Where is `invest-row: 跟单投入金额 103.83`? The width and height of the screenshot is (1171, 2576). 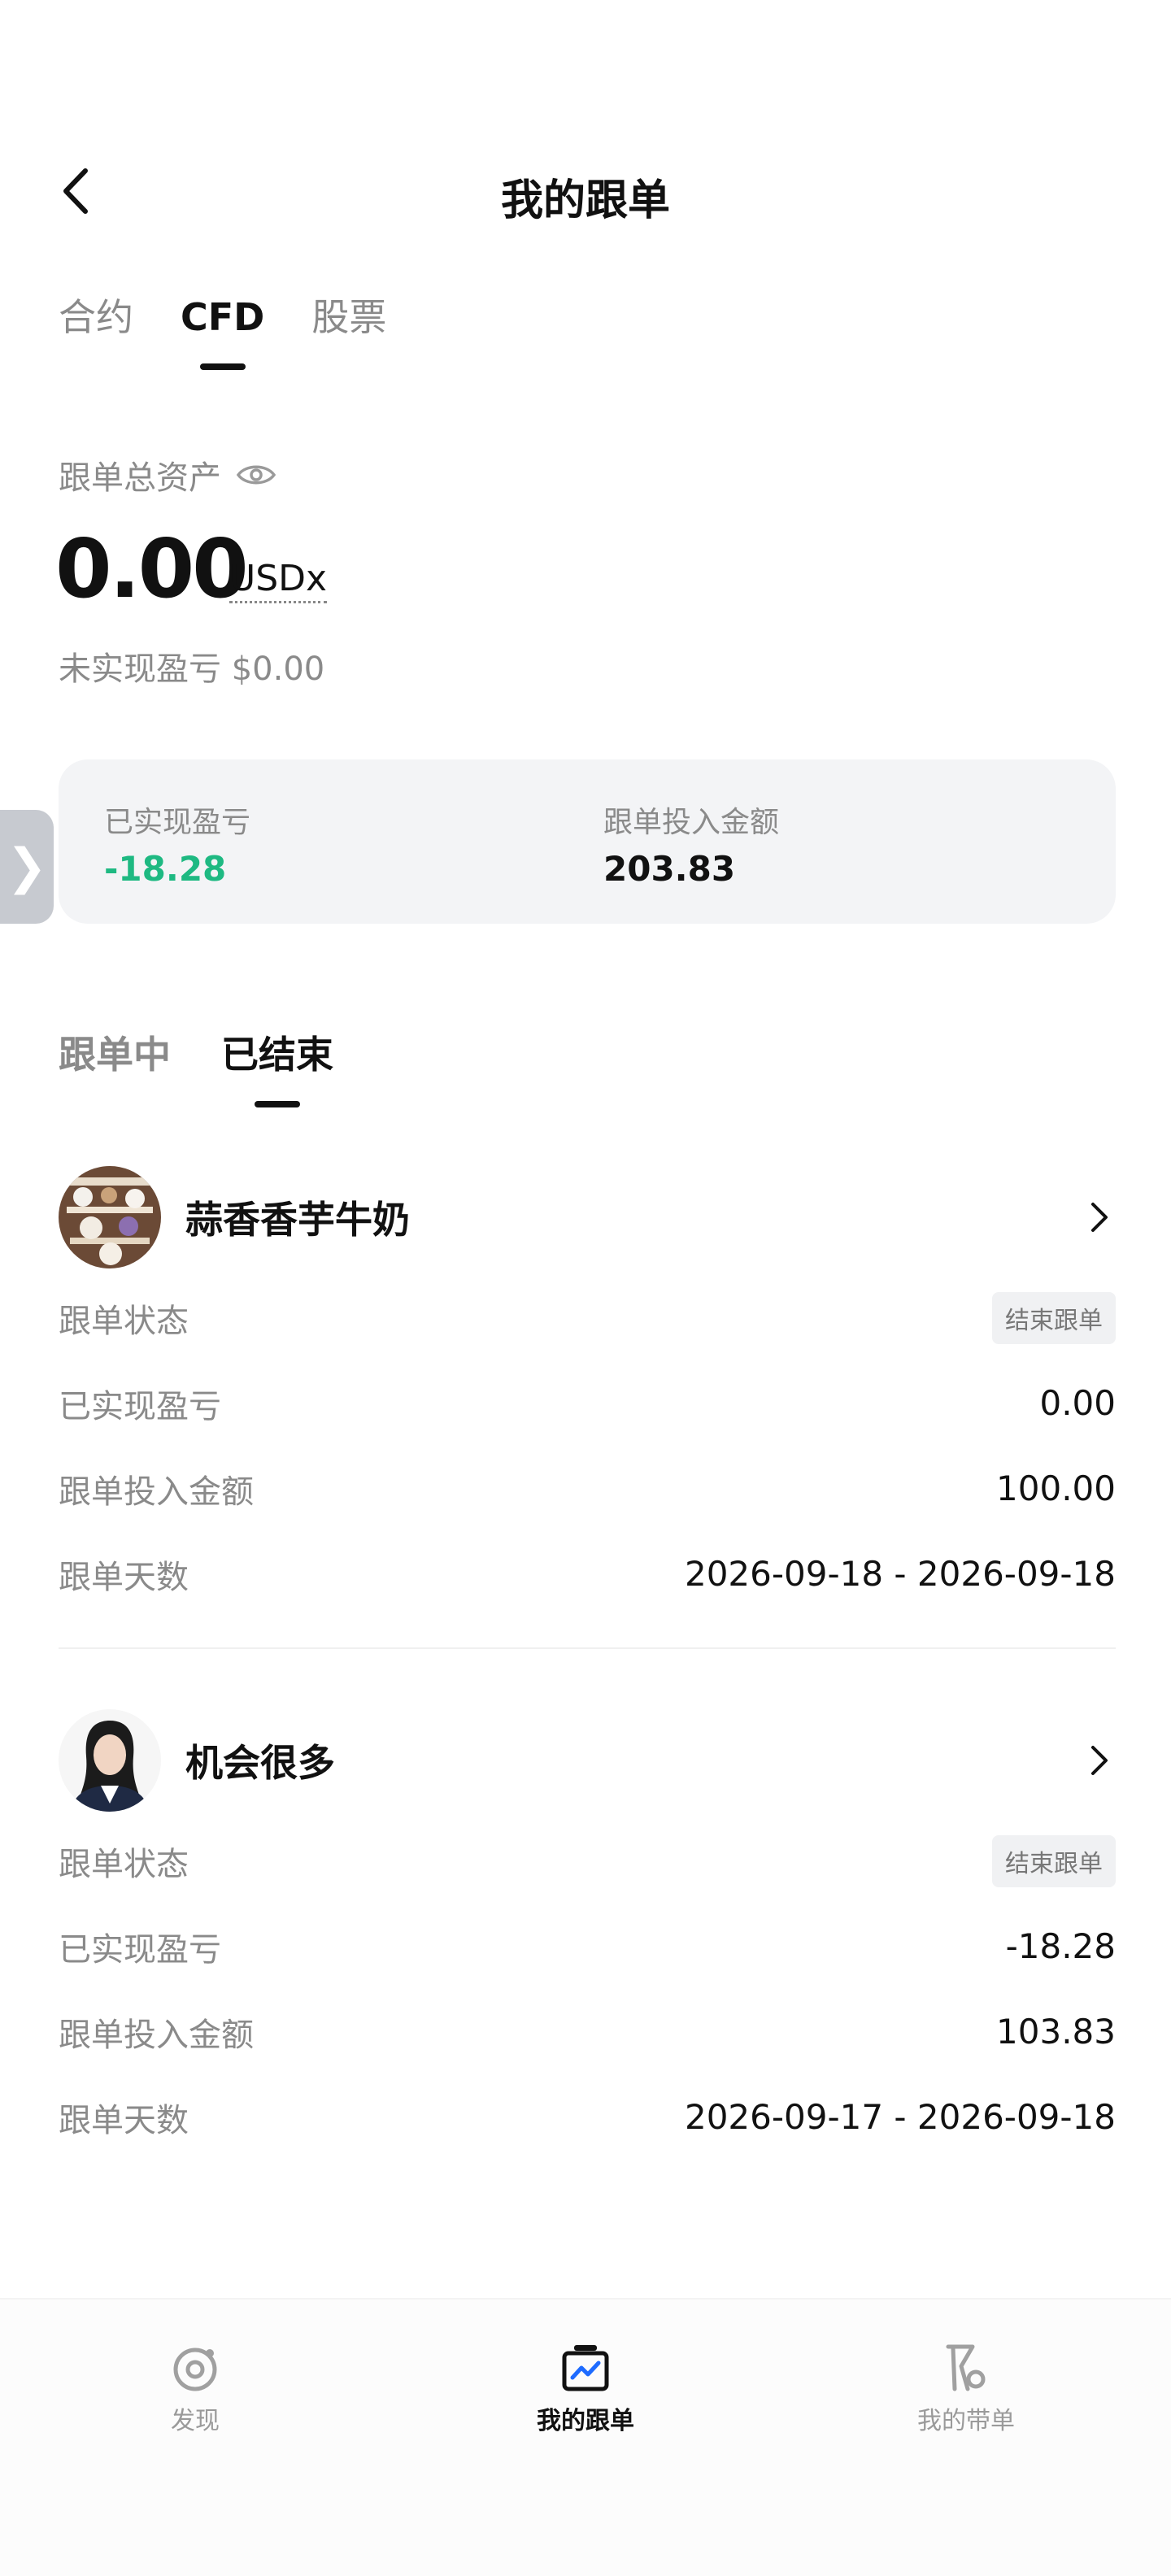 invest-row: 跟单投入金额 103.83 is located at coordinates (588, 2032).